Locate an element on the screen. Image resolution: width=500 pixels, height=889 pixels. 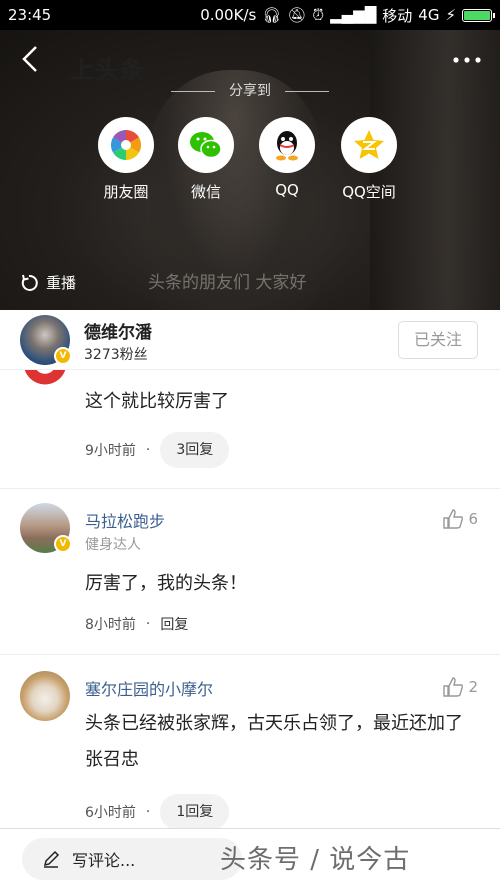
like-count: 6 is located at coordinates (473, 519).